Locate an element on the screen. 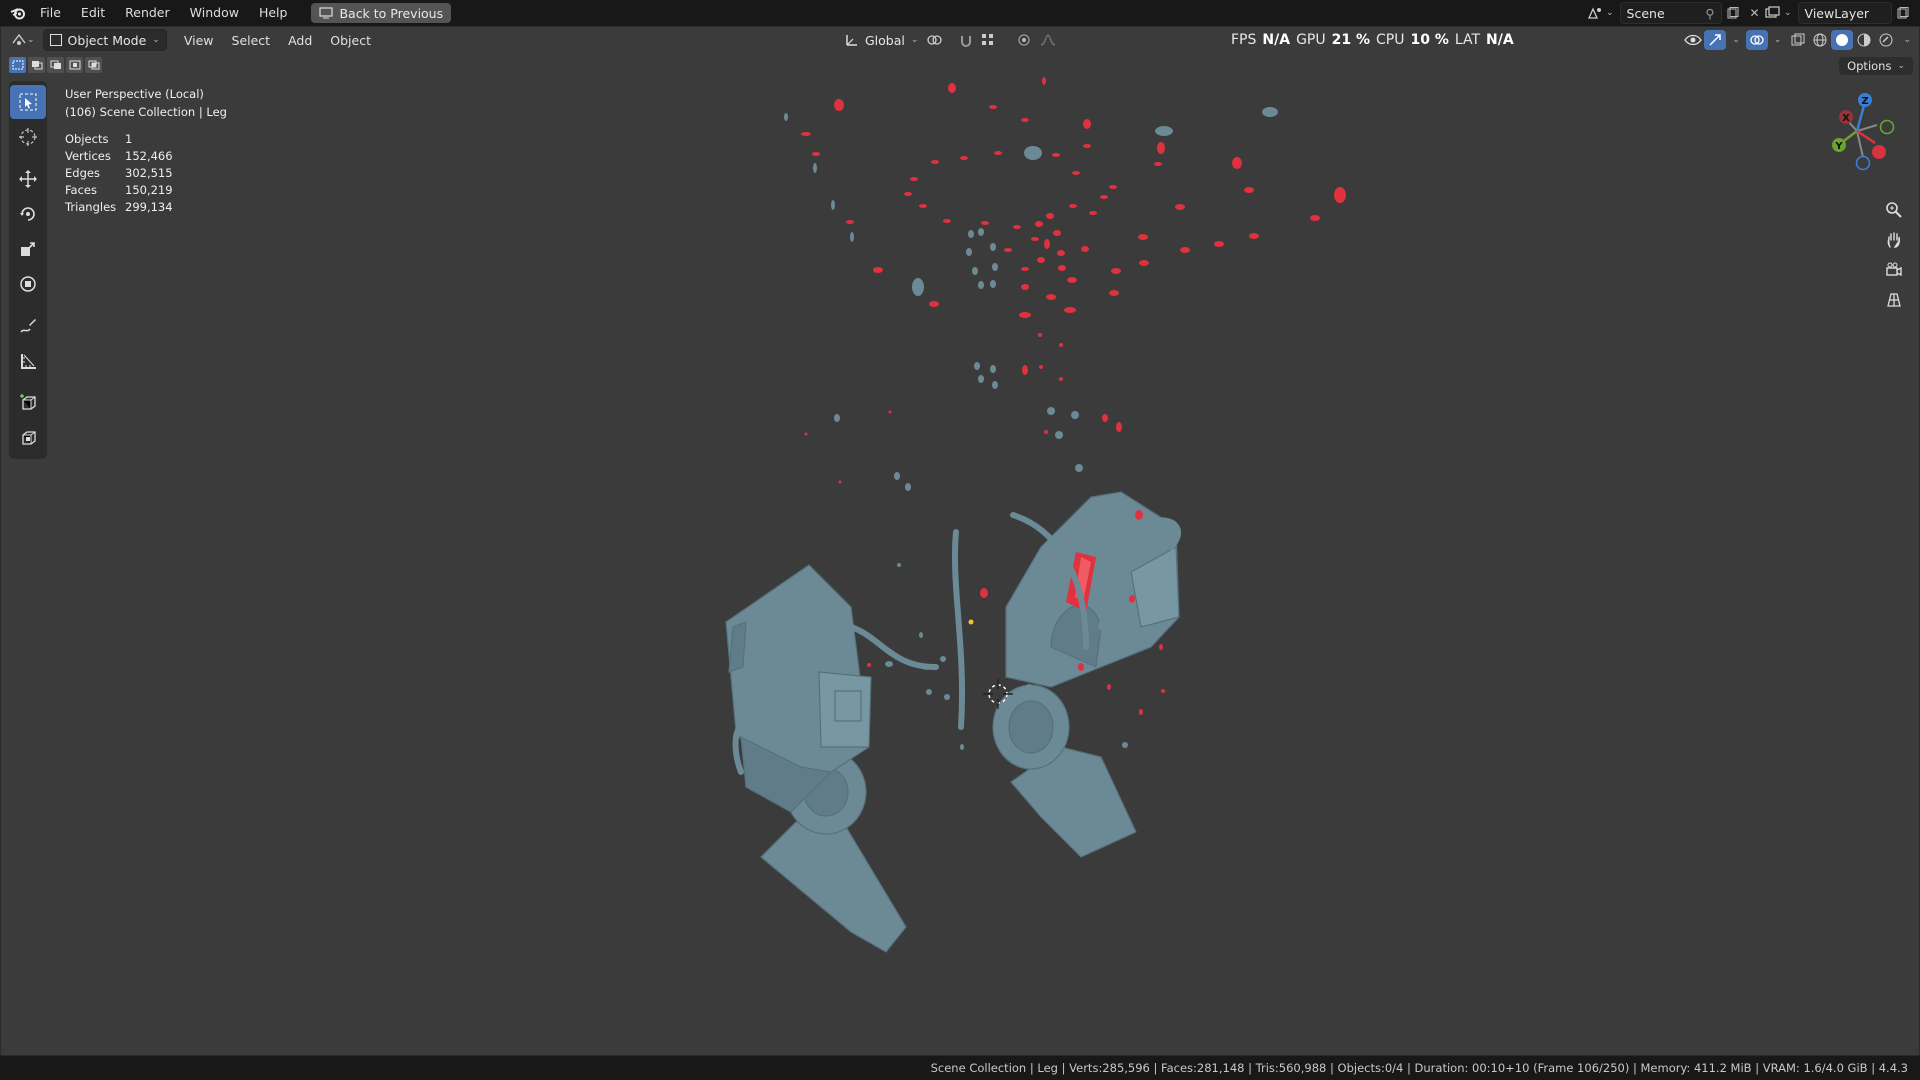 The height and width of the screenshot is (1080, 1920). object-mode-icon is located at coordinates (55, 40).